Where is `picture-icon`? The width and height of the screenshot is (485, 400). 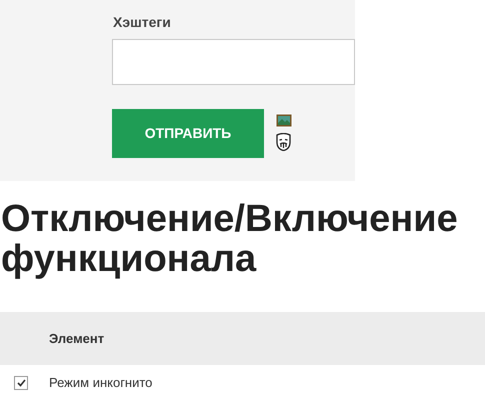
picture-icon is located at coordinates (284, 120).